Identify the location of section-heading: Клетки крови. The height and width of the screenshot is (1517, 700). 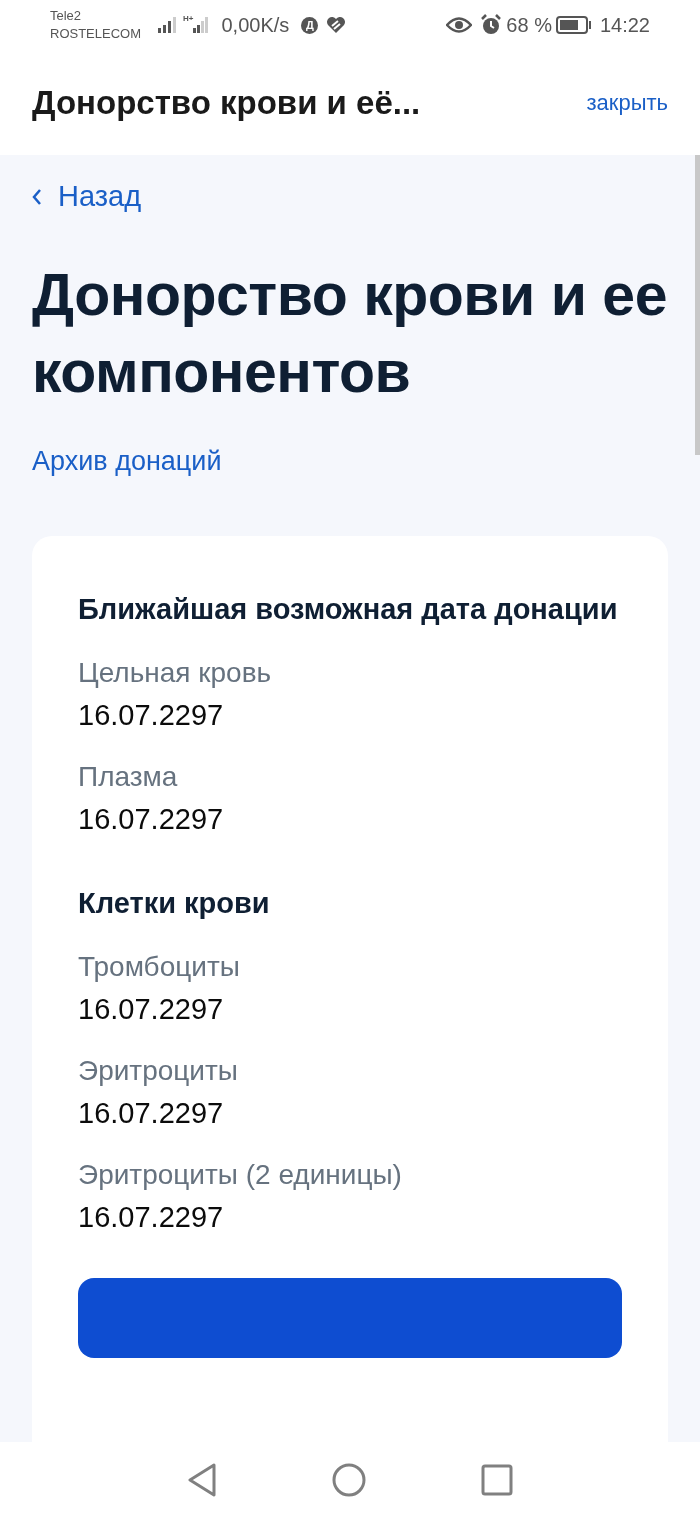
(174, 903).